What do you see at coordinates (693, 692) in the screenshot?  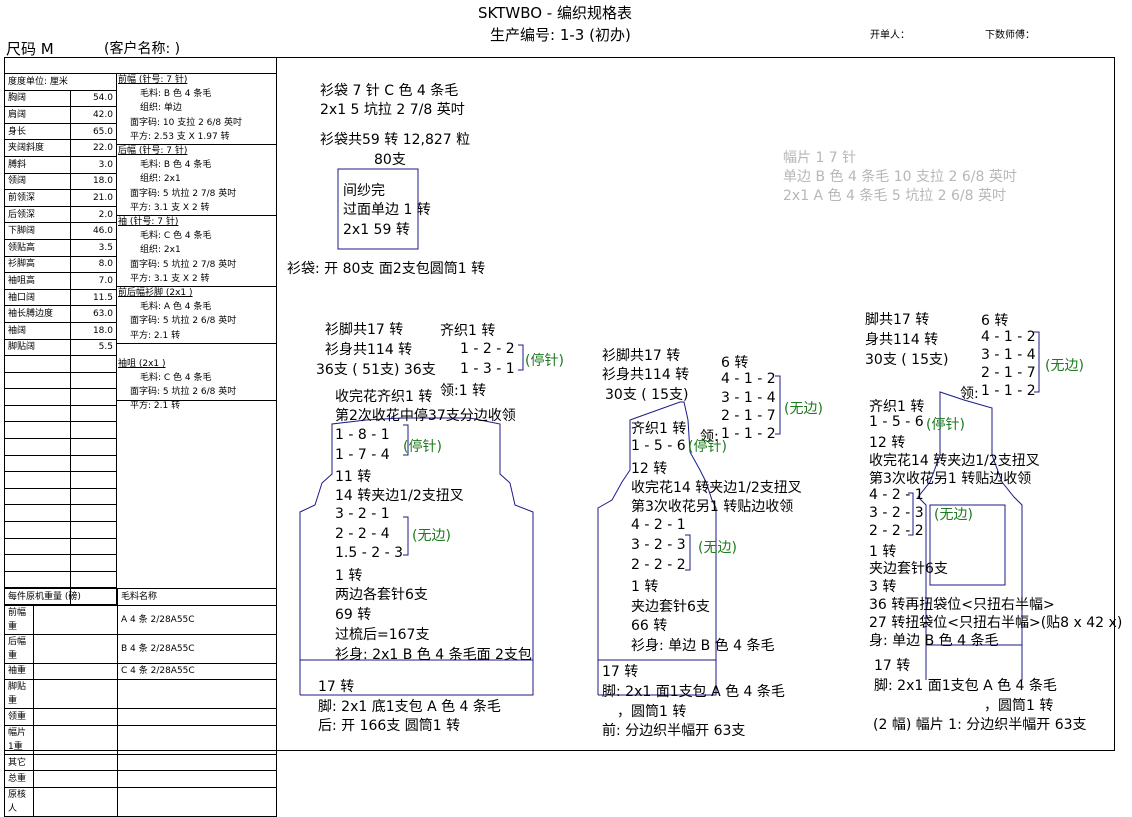 I see `front-rib-spec: 脚: 2x1 面1支包 A 色 4 条毛` at bounding box center [693, 692].